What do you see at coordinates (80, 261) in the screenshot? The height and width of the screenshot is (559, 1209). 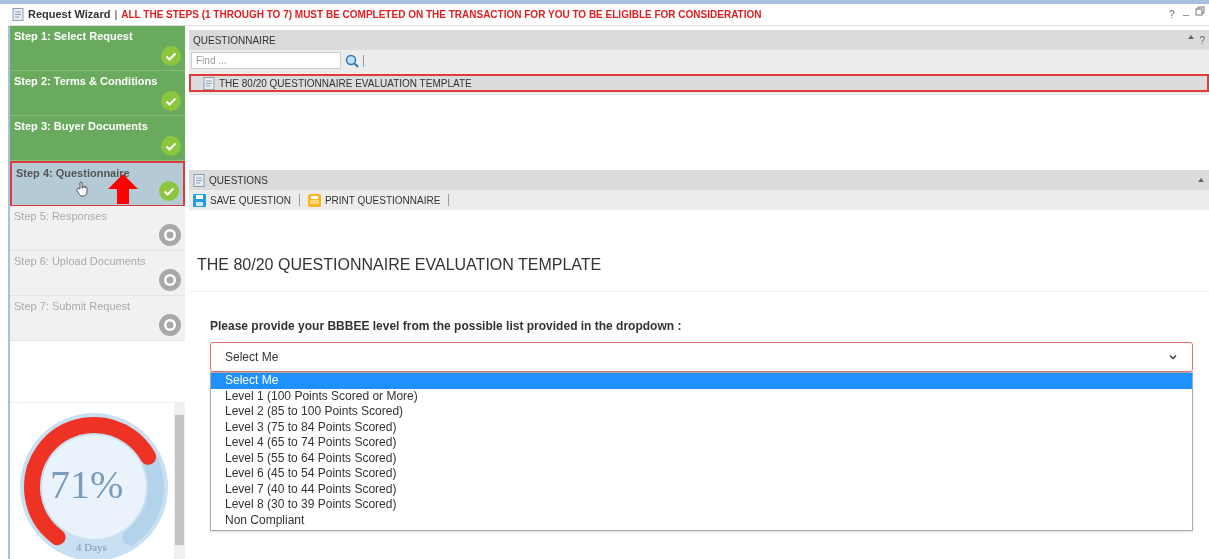 I see `step-label: Step 6: Upload Documents` at bounding box center [80, 261].